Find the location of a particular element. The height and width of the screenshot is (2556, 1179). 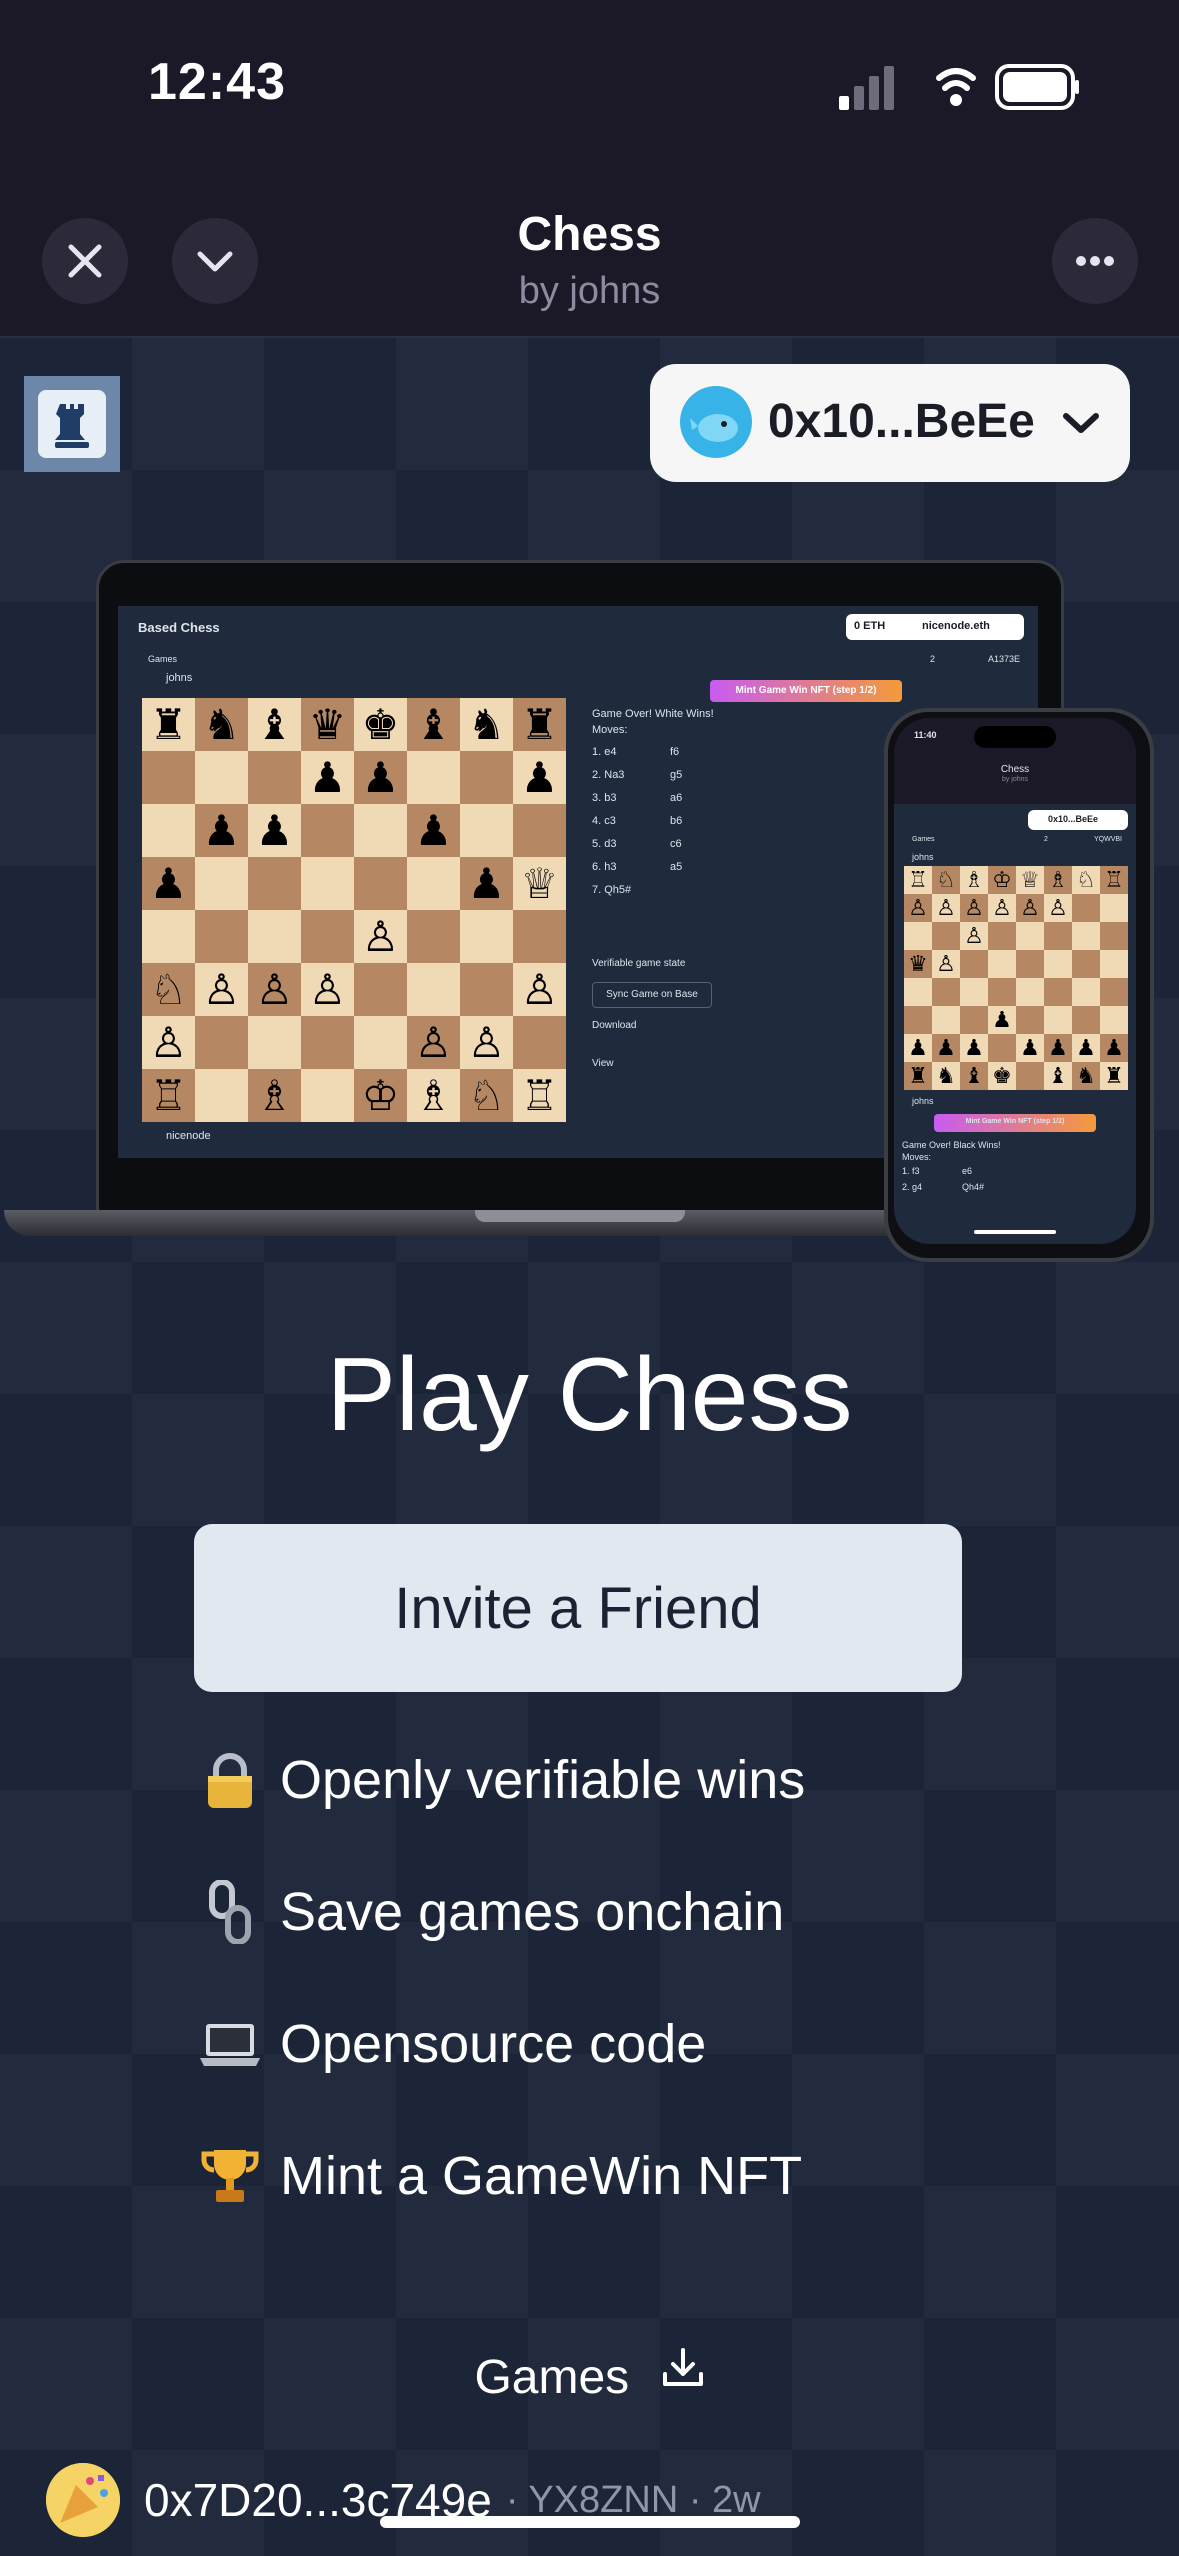

more-icon is located at coordinates (1095, 261).